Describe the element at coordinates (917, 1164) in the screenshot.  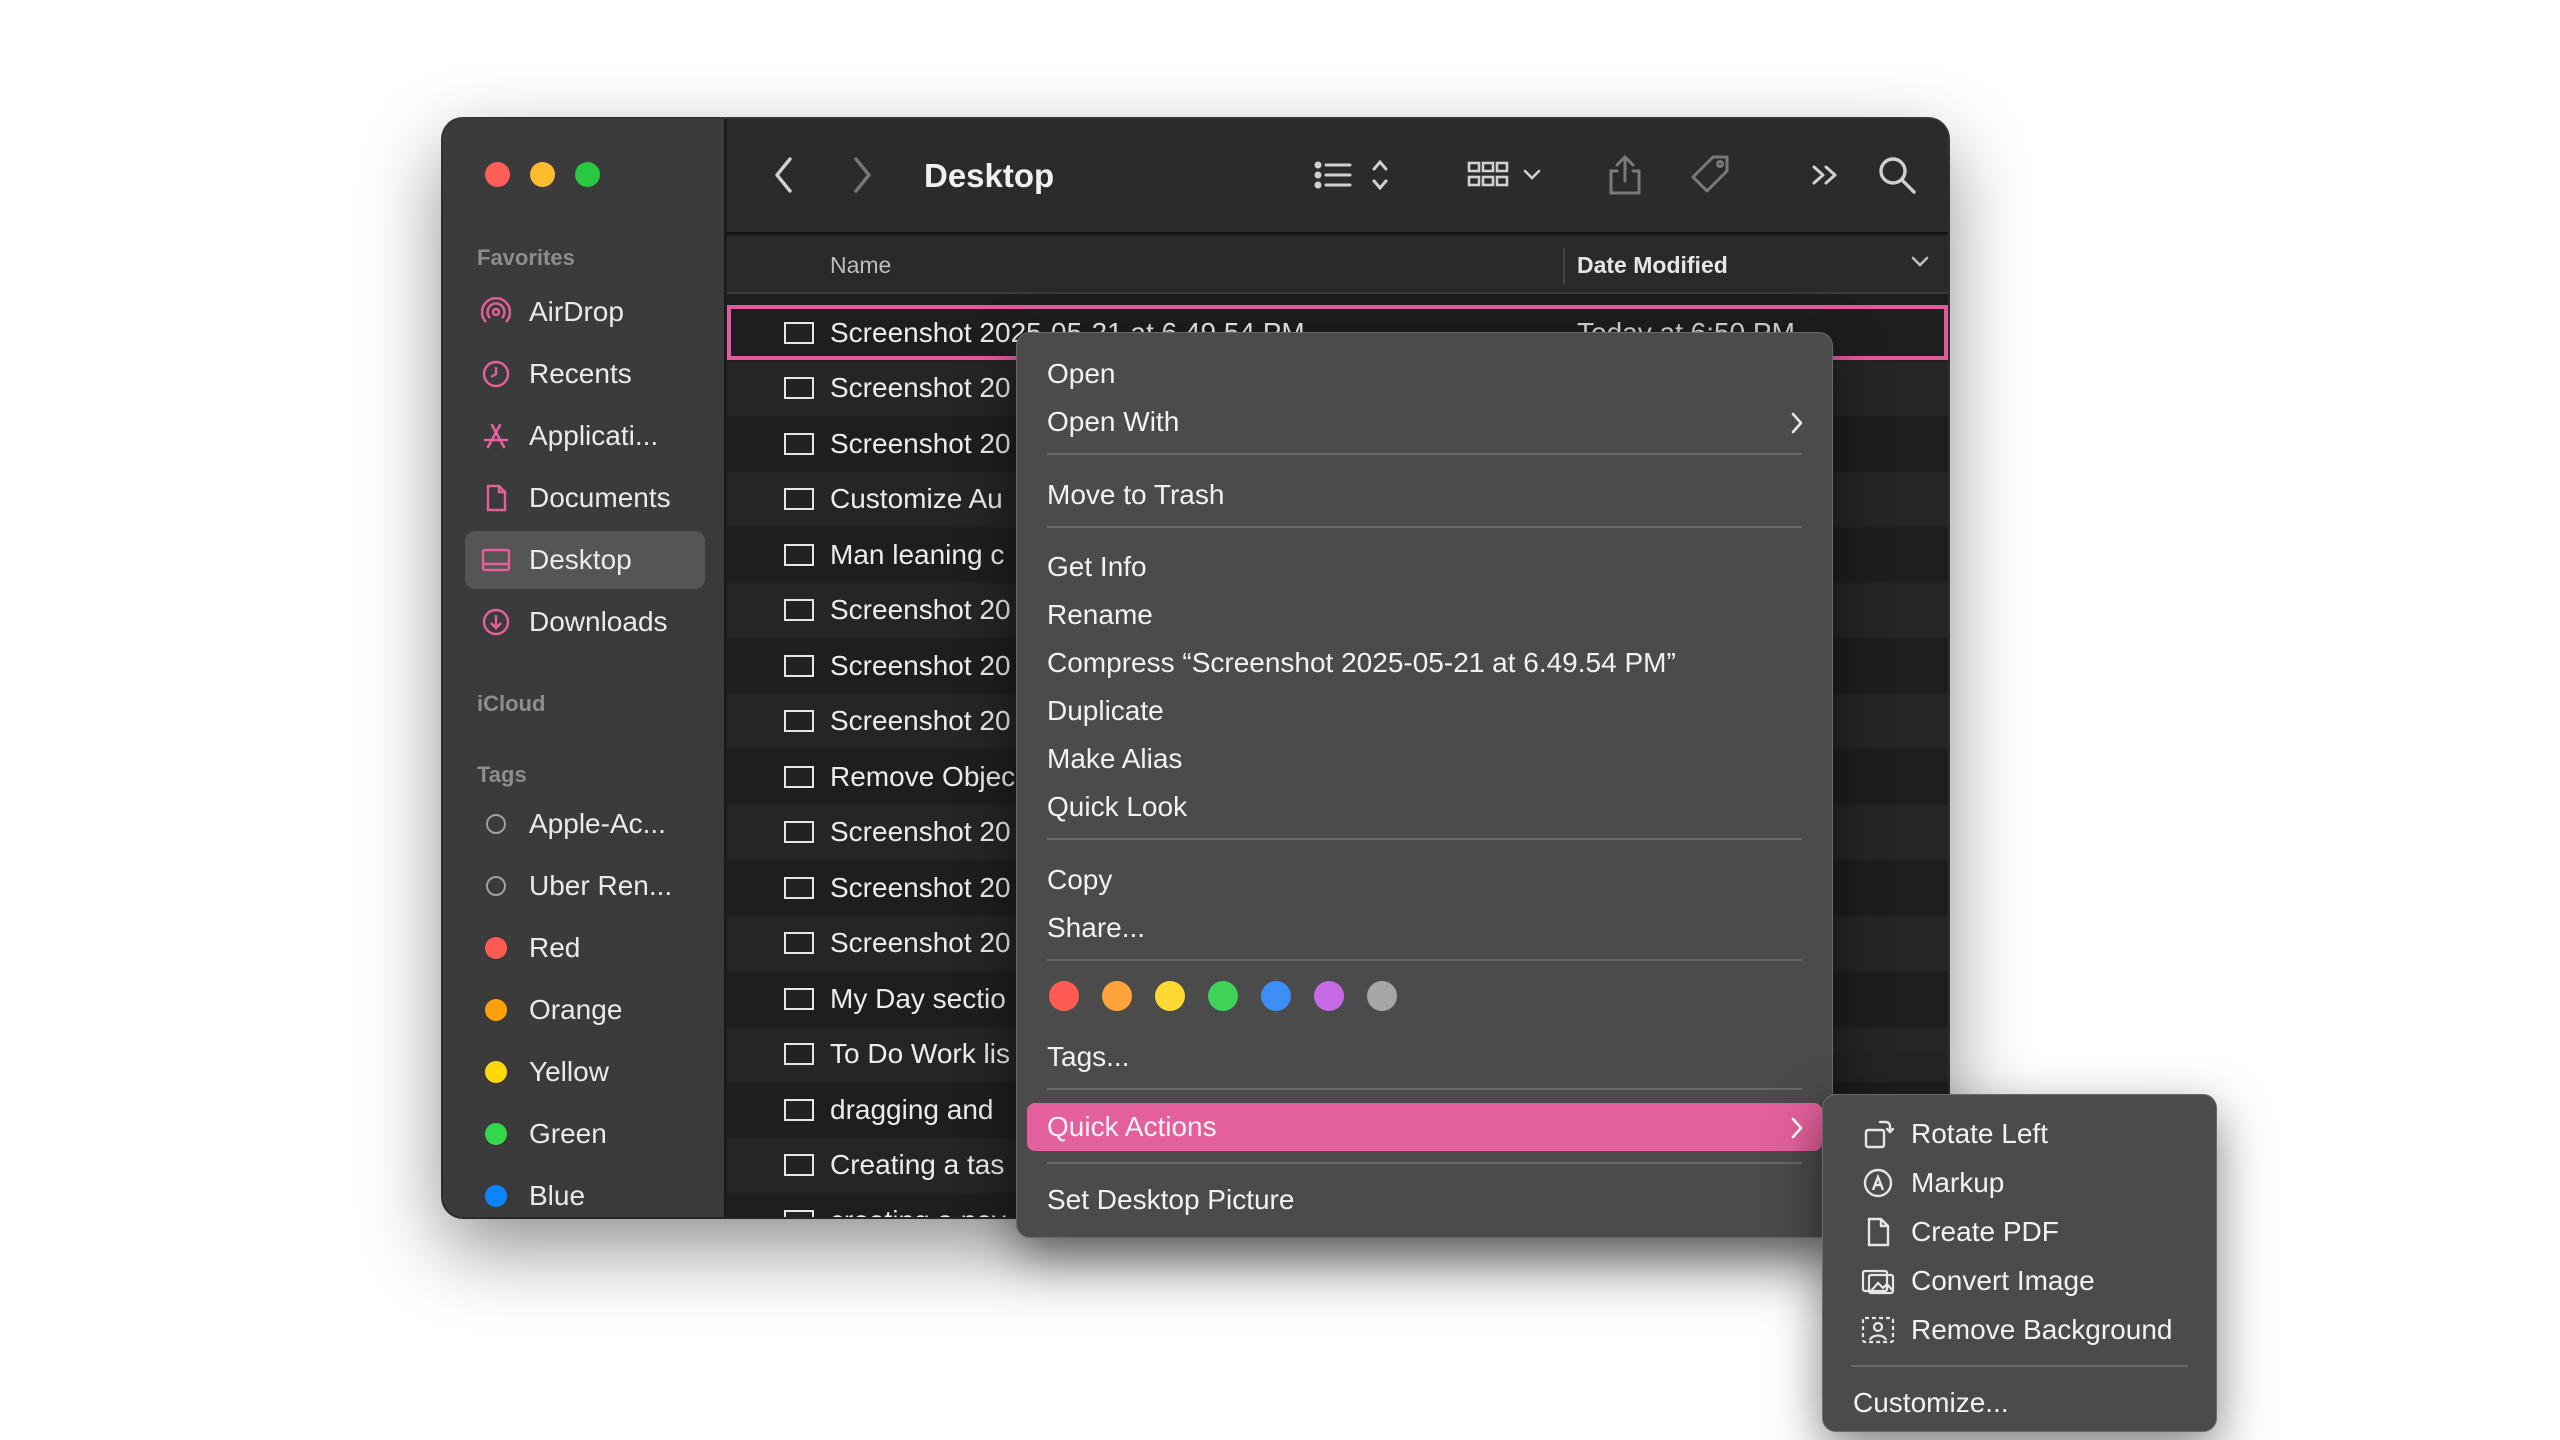
I see `file-name: Creating a tas` at that location.